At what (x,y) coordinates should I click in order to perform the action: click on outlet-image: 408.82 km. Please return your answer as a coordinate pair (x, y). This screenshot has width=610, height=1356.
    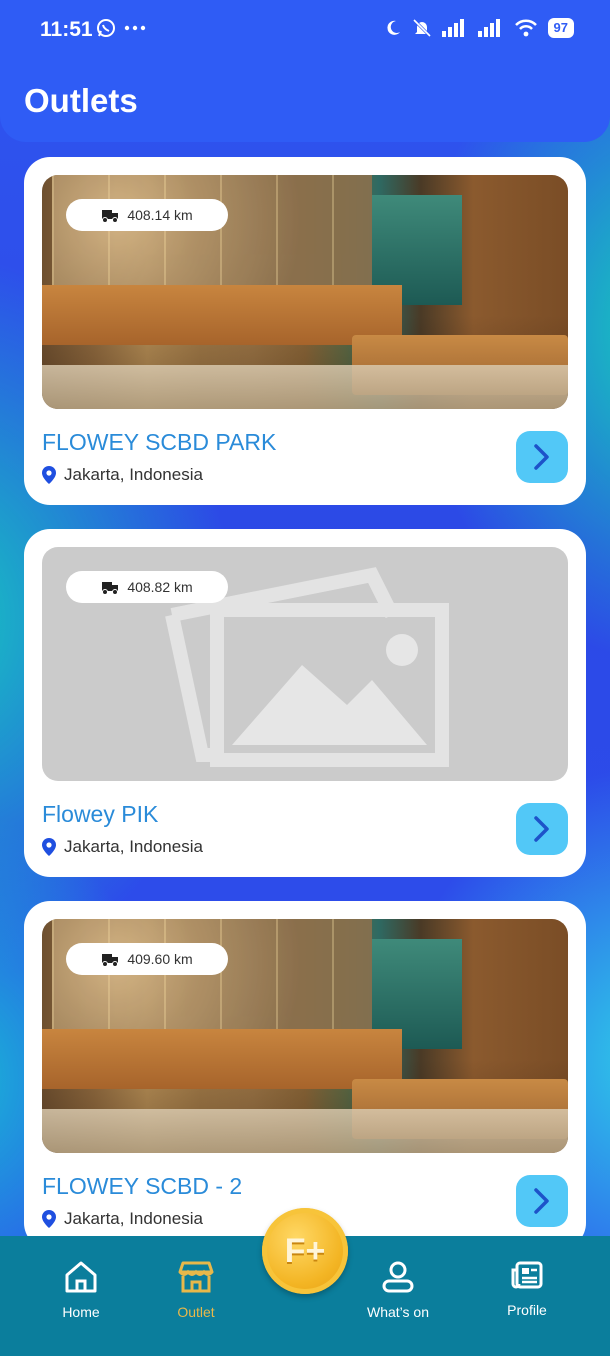
    Looking at the image, I should click on (305, 664).